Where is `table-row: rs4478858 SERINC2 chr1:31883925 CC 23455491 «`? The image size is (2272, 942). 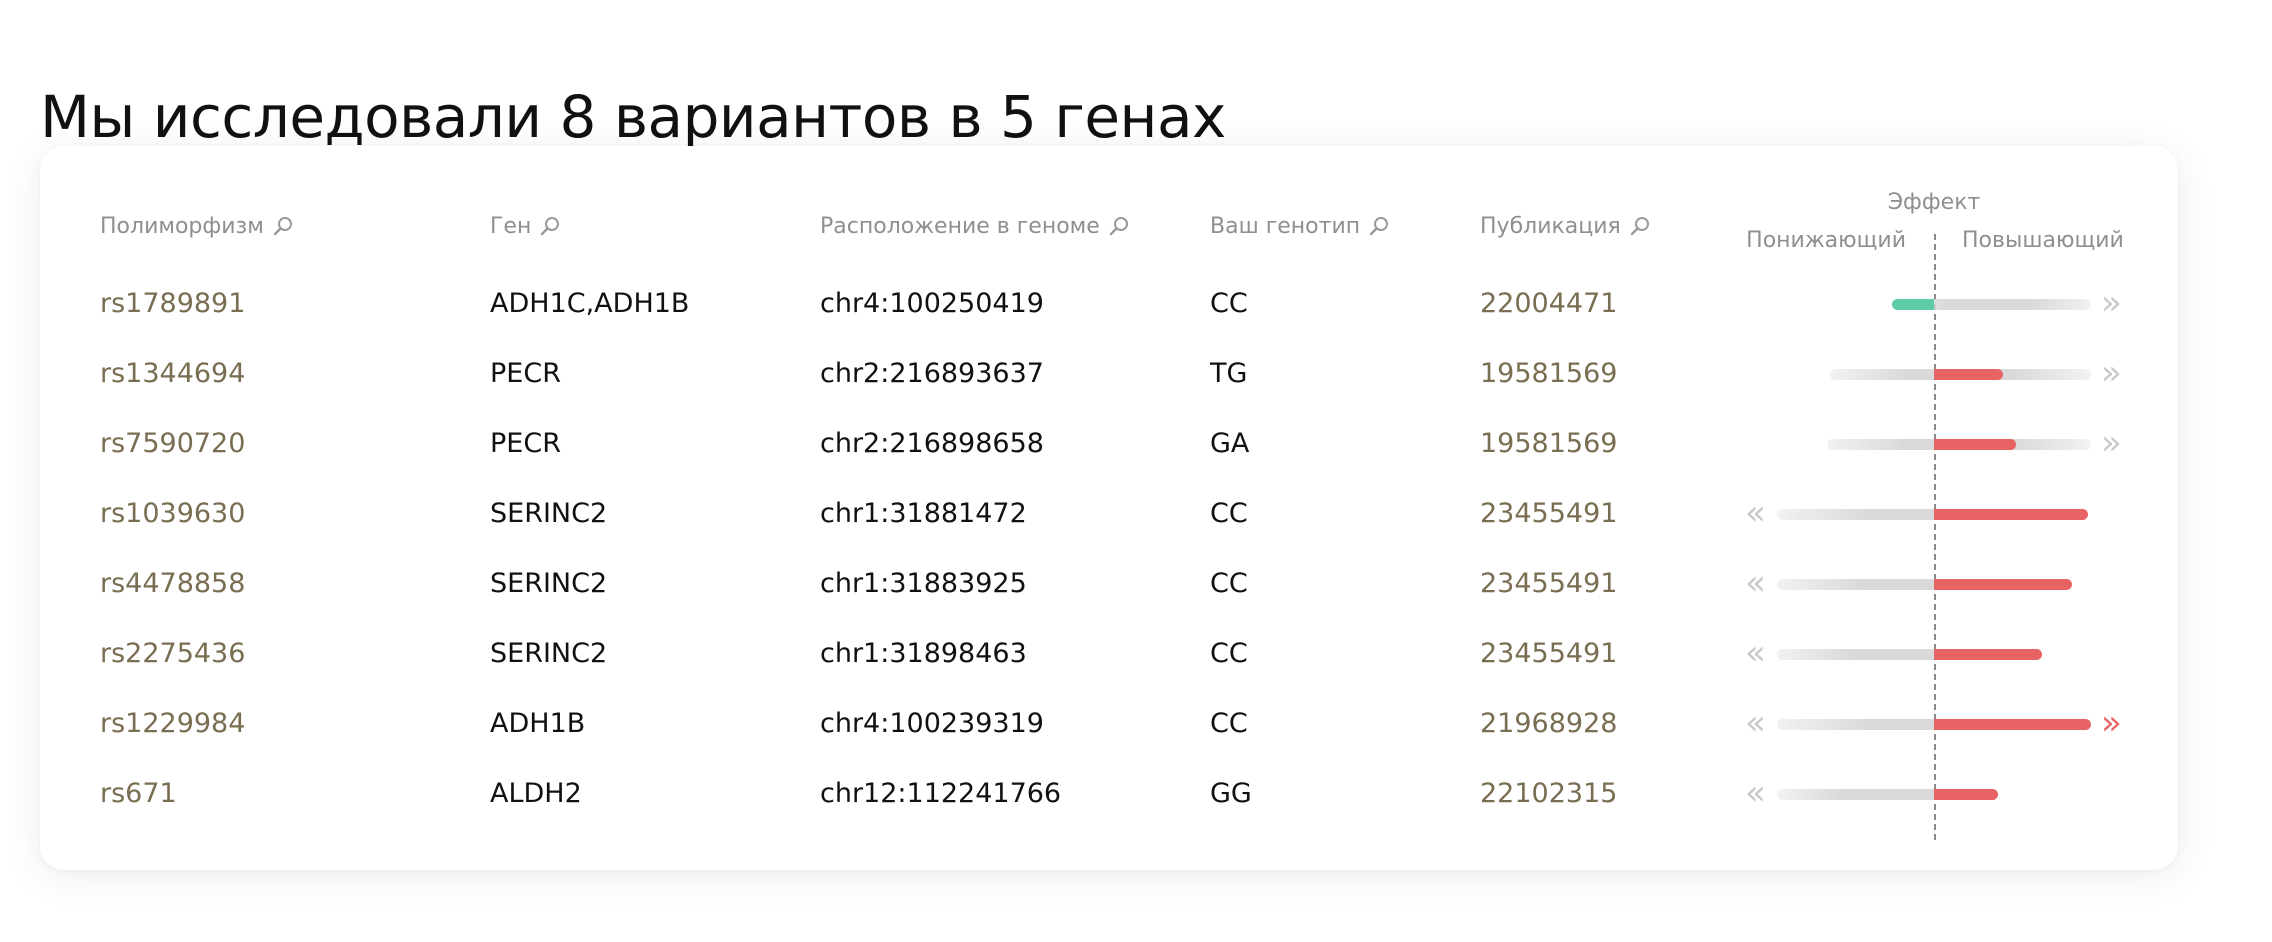
table-row: rs4478858 SERINC2 chr1:31883925 CC 23455491 « is located at coordinates (1109, 583).